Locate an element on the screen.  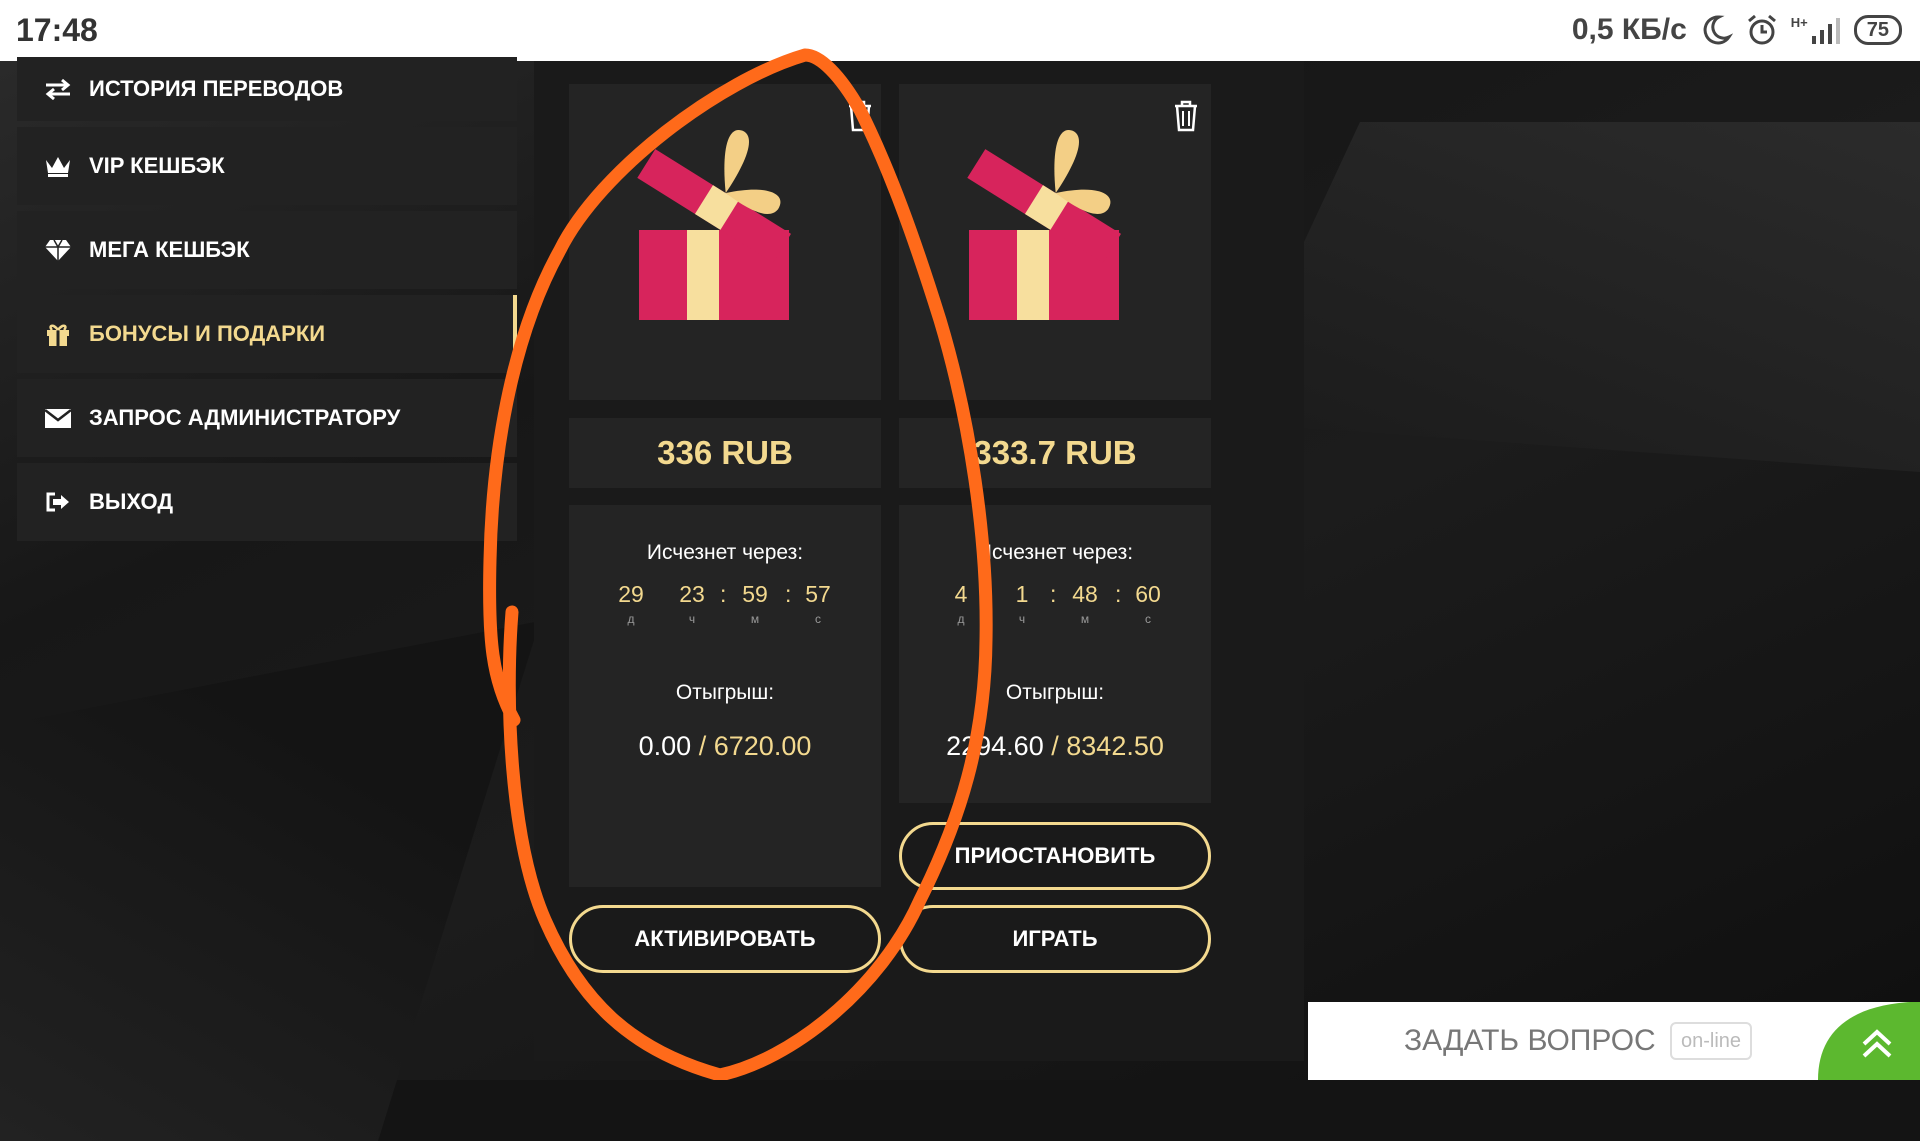
countdown-timer: 29 д 23 ч : 59 м : 57 с is located at coordinates (725, 606).